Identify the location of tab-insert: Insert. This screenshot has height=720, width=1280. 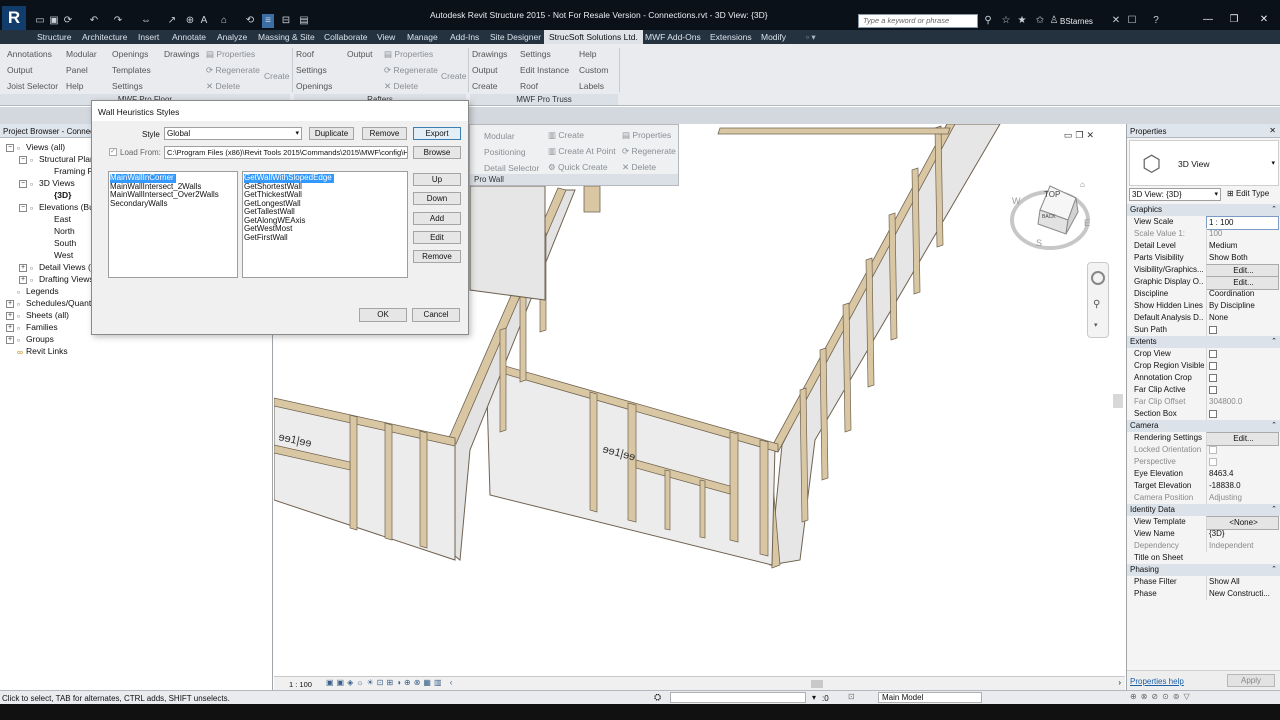
(148, 37).